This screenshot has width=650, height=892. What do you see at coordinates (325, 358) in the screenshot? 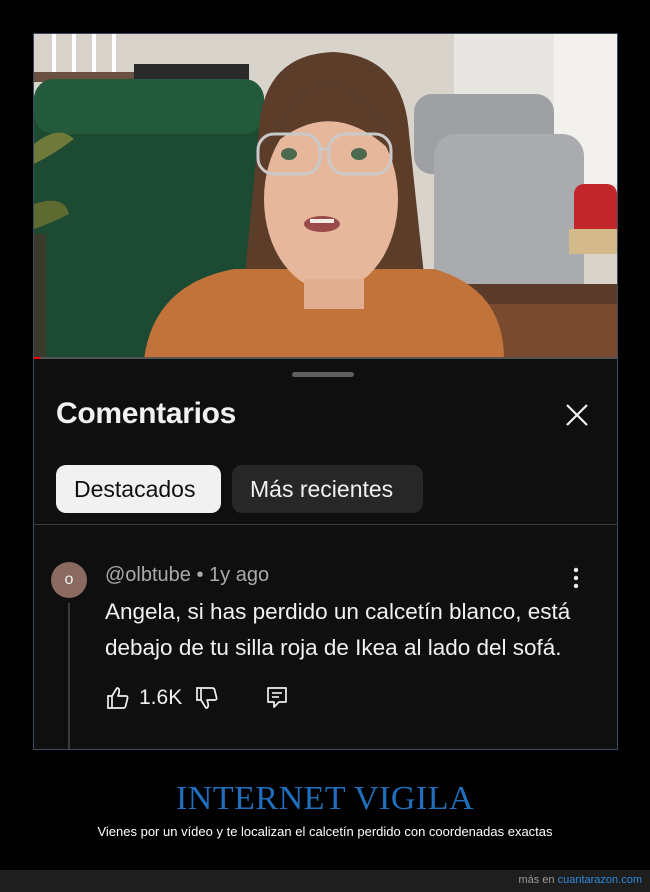
I see `video-progress-bar` at bounding box center [325, 358].